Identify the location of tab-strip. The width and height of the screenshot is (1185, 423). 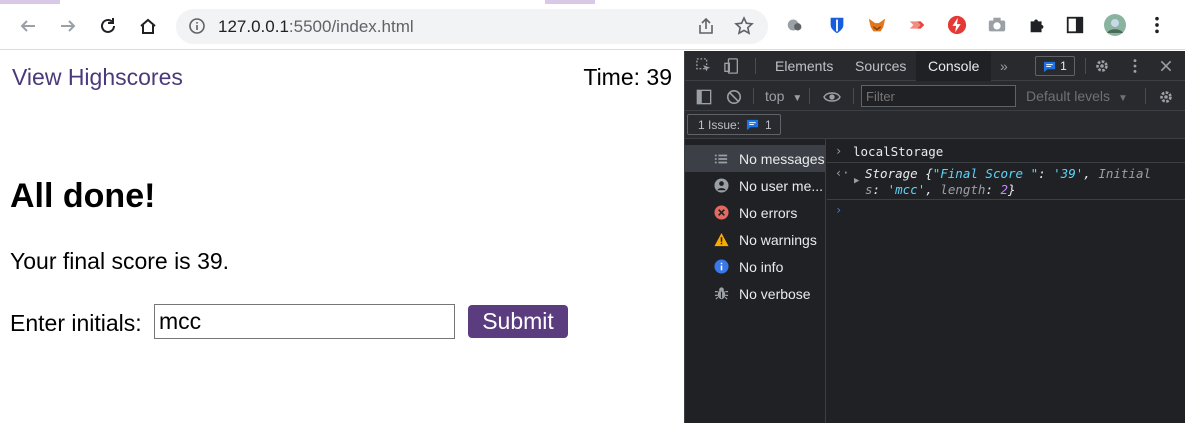
(592, 2).